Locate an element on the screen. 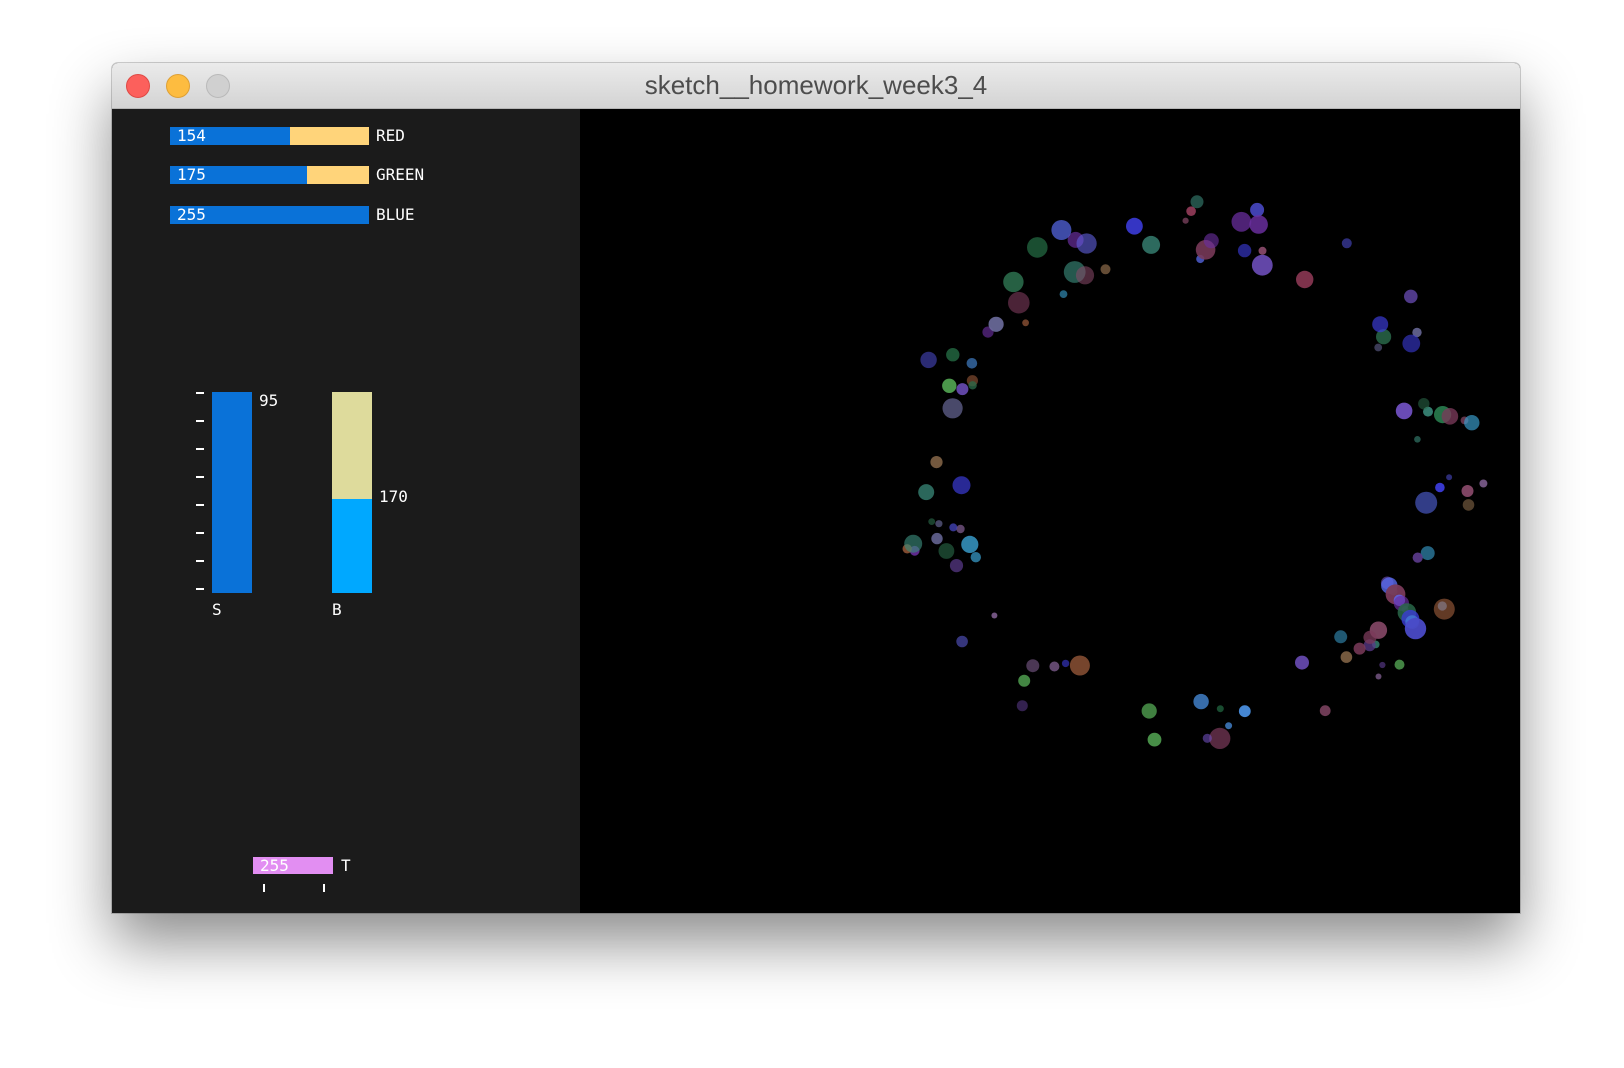 The height and width of the screenshot is (1068, 1624). saturation-slider-label: S is located at coordinates (217, 609).